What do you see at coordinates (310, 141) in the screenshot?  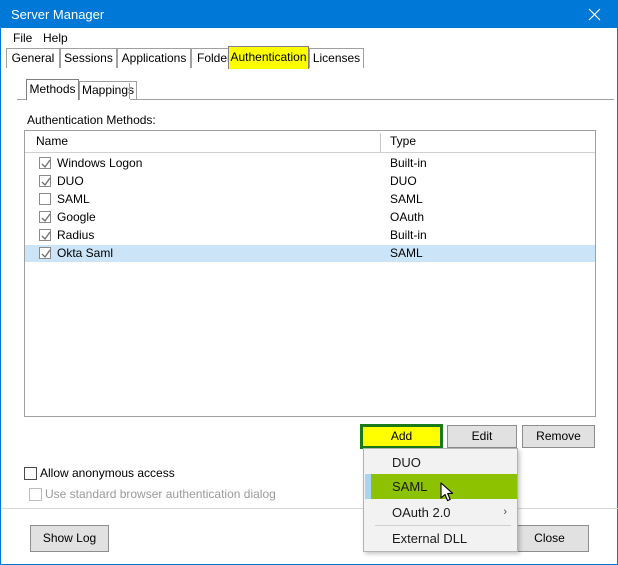 I see `list-header-row: Name Type` at bounding box center [310, 141].